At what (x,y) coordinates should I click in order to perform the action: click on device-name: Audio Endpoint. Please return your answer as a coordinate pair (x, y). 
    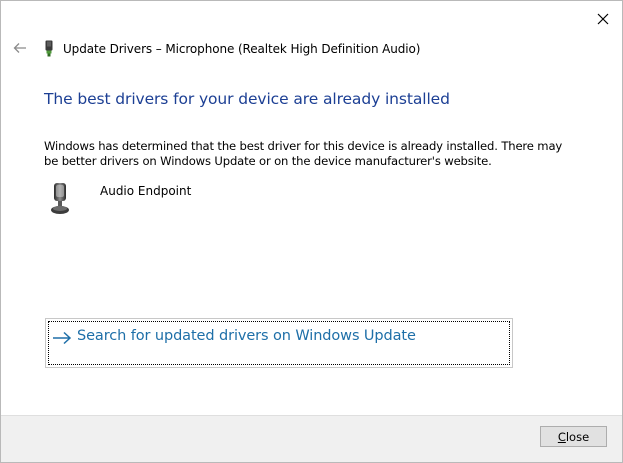
    Looking at the image, I should click on (146, 191).